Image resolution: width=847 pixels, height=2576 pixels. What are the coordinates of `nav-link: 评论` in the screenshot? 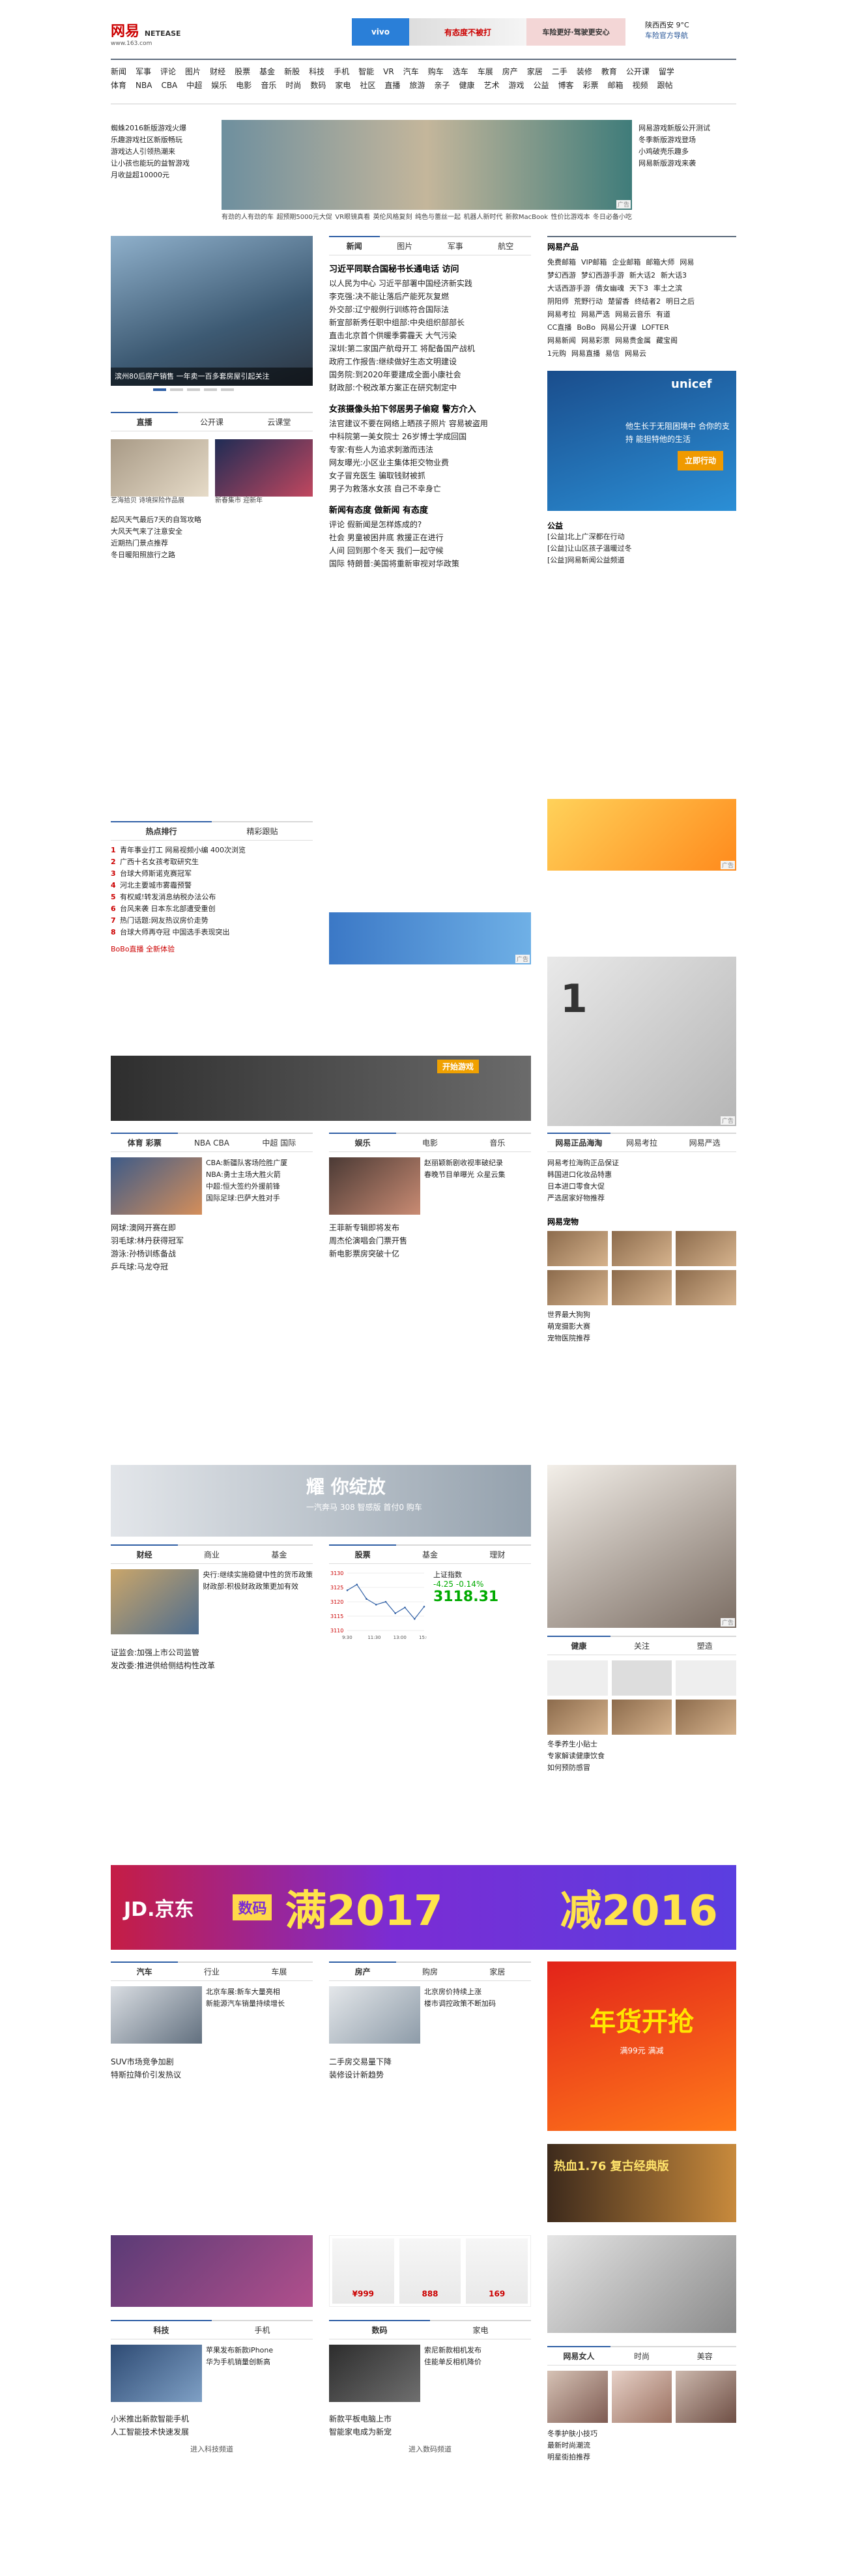 It's located at (168, 72).